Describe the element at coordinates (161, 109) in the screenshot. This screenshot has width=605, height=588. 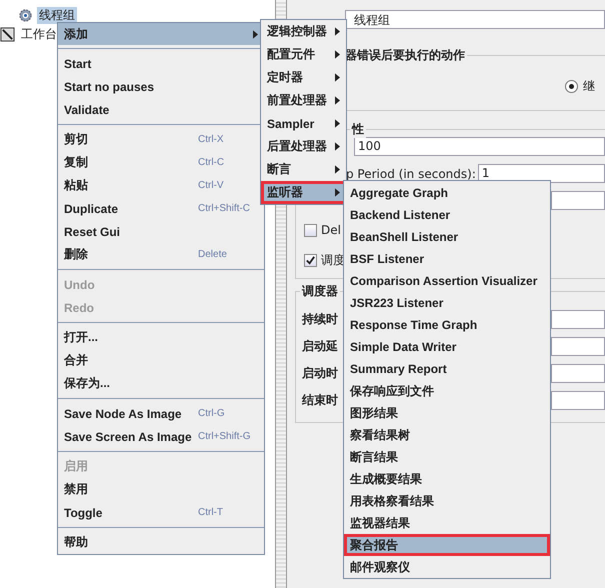
I see `menu-item: Validate` at that location.